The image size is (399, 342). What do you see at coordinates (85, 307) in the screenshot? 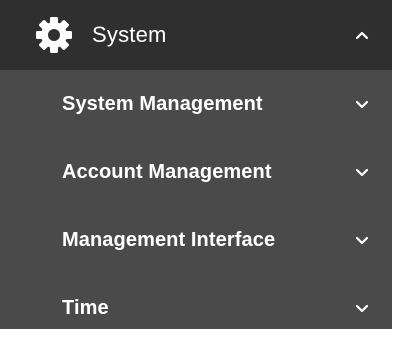
I see `menu-item-label: Time` at bounding box center [85, 307].